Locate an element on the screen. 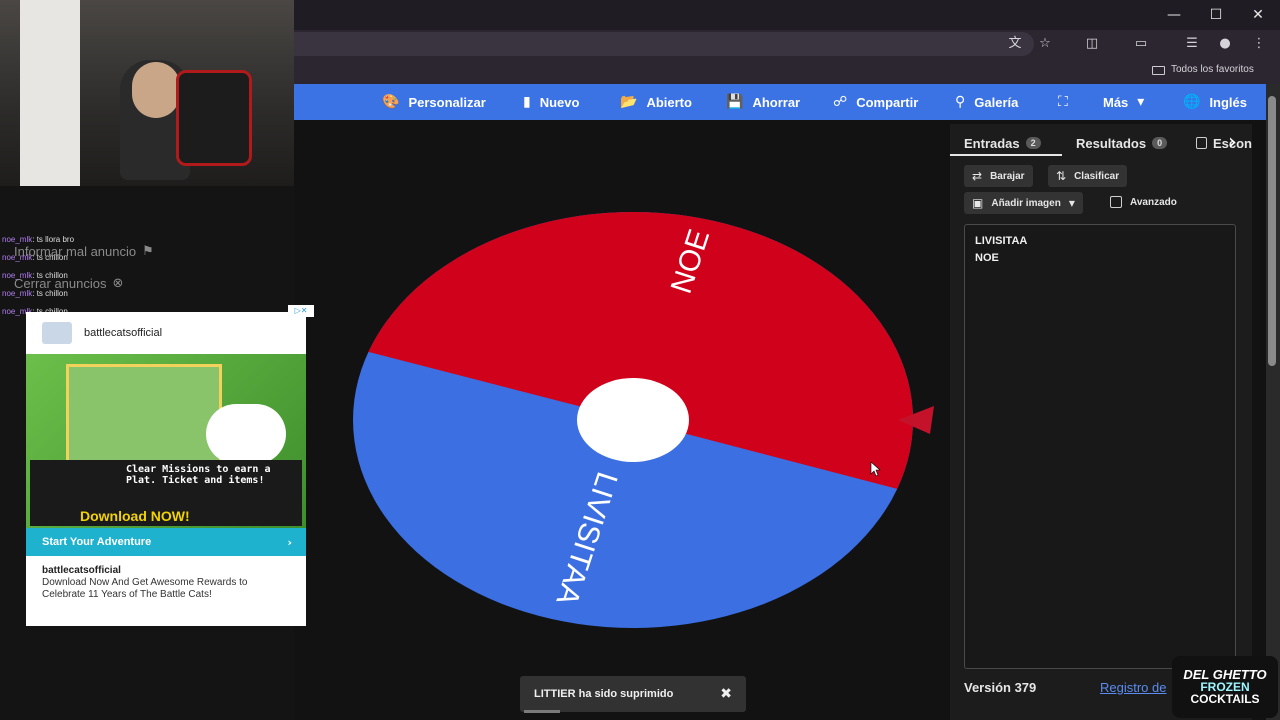  sponsor-logo: DEL GHETTO FROZEN COCKTAILS is located at coordinates (1225, 687).